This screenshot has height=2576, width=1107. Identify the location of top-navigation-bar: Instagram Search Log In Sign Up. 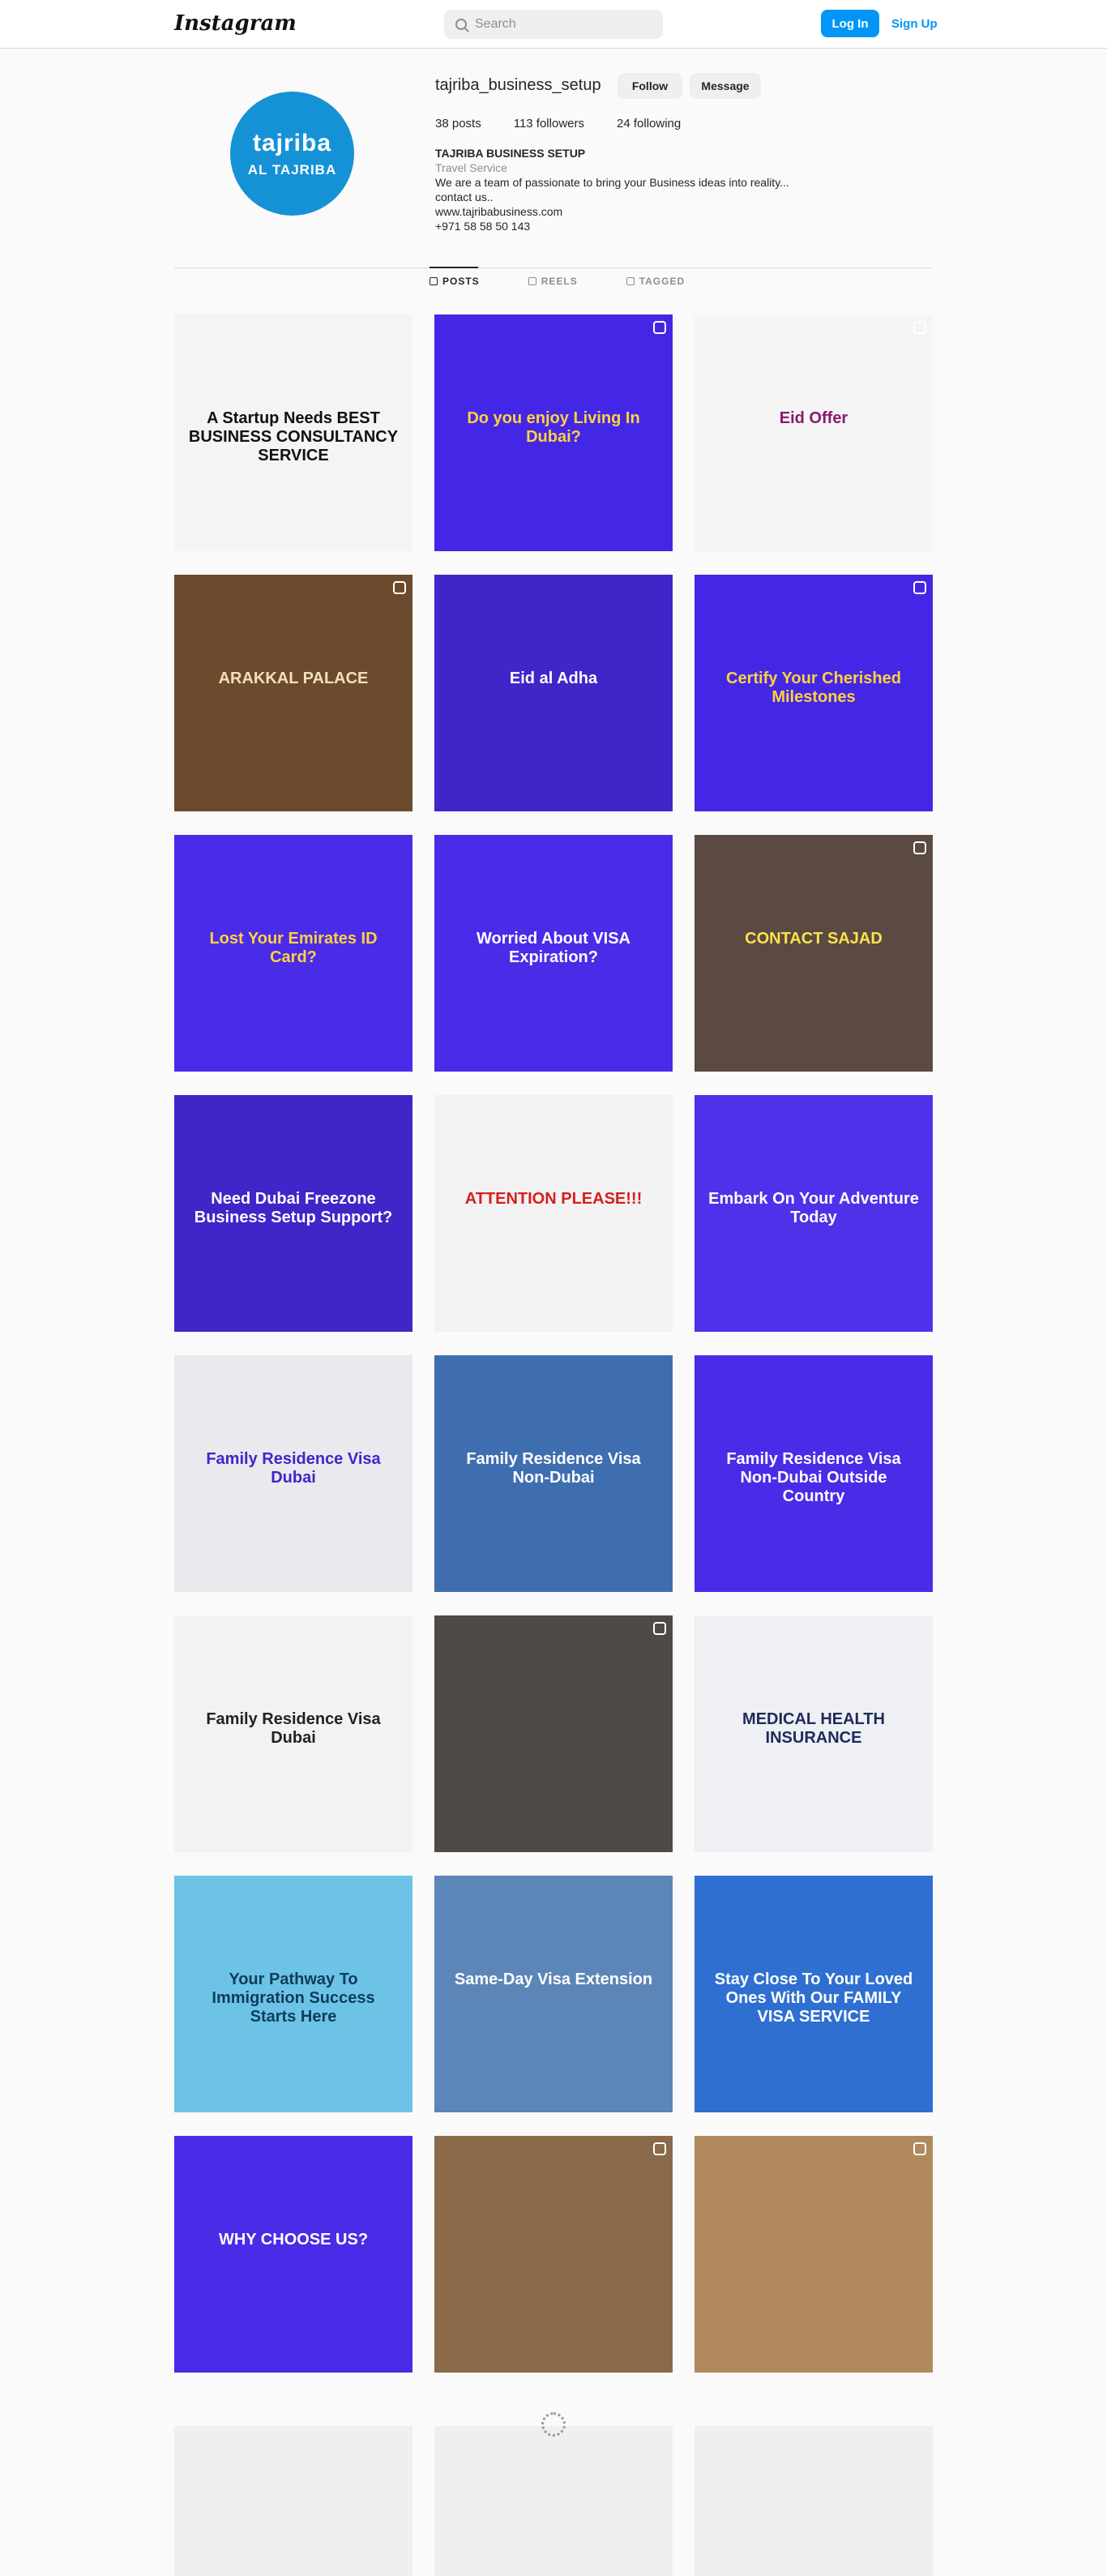
(553, 24).